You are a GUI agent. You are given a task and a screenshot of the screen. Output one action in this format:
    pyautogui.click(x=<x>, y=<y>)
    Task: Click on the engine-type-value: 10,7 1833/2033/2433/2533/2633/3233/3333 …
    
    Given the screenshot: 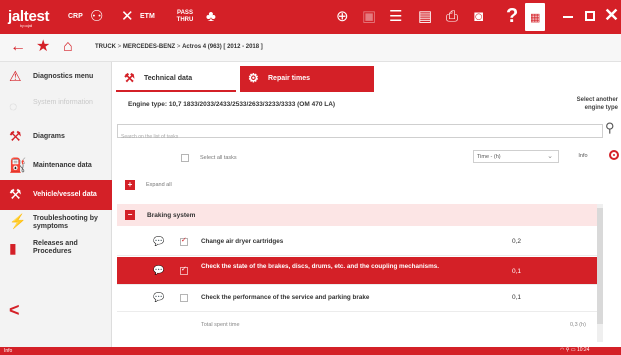 What is the action you would take?
    pyautogui.click(x=252, y=104)
    